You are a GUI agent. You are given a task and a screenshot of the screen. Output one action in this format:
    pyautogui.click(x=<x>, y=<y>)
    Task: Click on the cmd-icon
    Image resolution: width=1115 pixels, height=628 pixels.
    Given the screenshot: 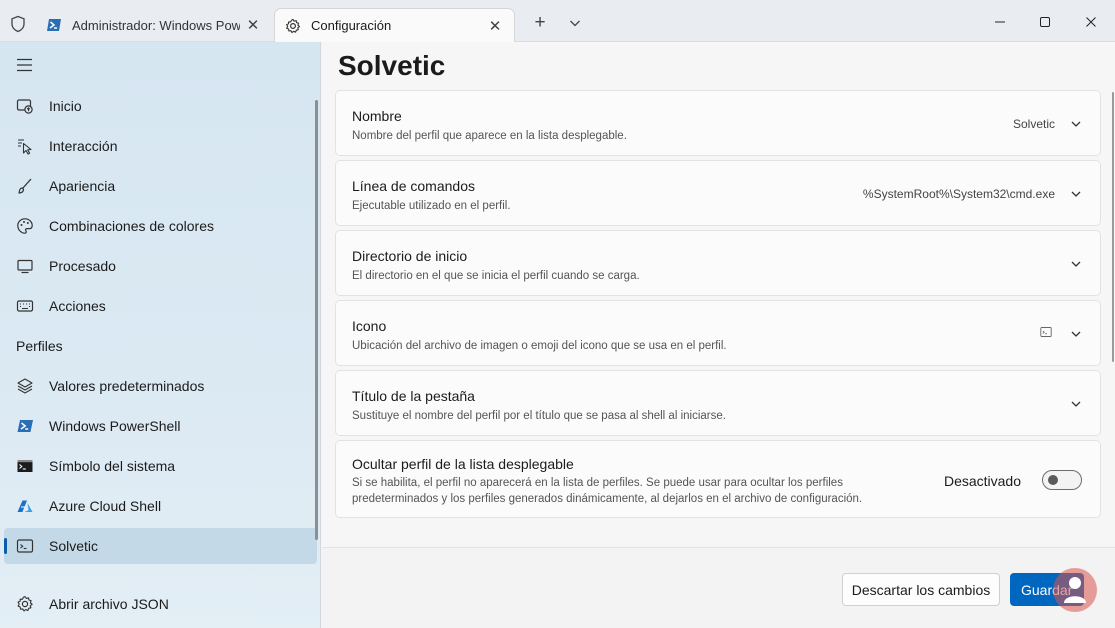 What is the action you would take?
    pyautogui.click(x=25, y=466)
    